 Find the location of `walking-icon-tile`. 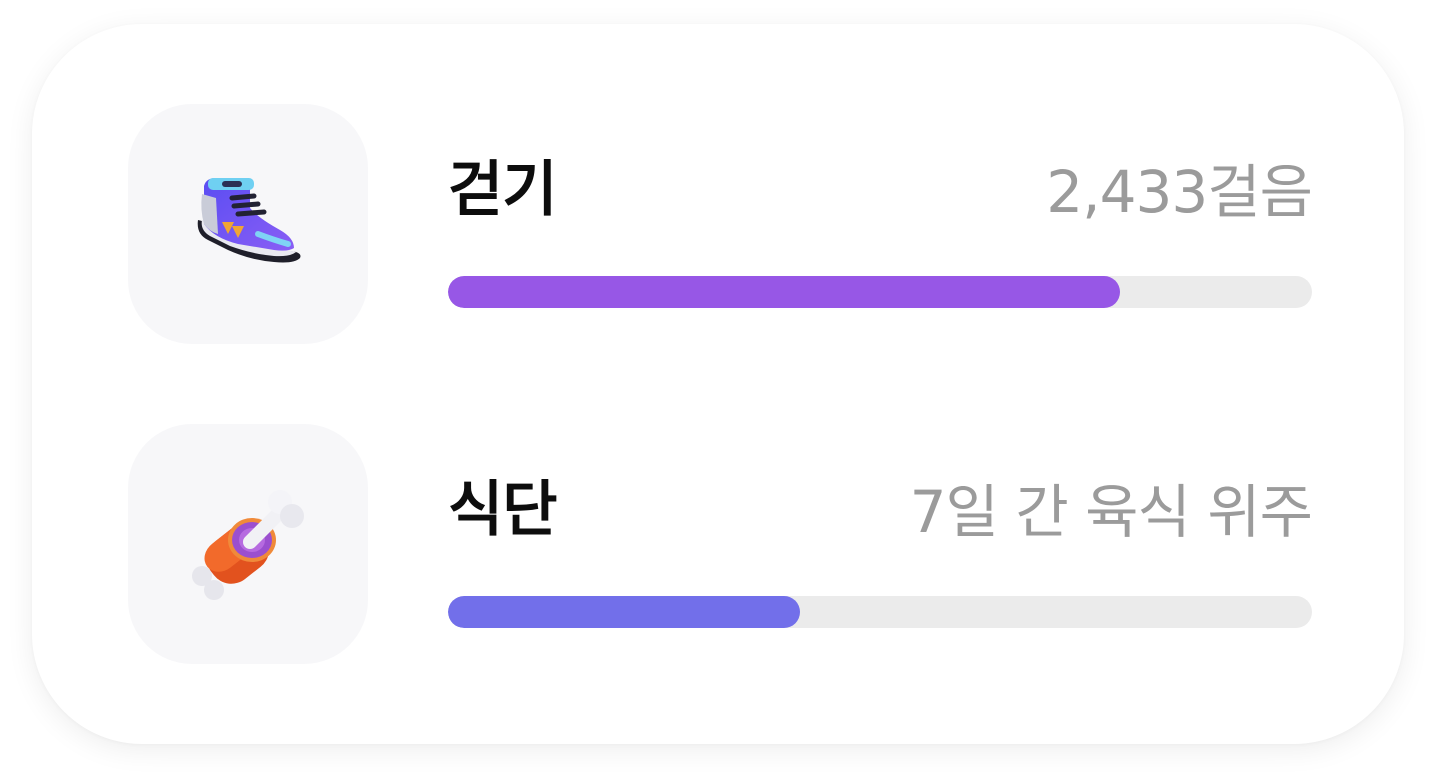

walking-icon-tile is located at coordinates (248, 224).